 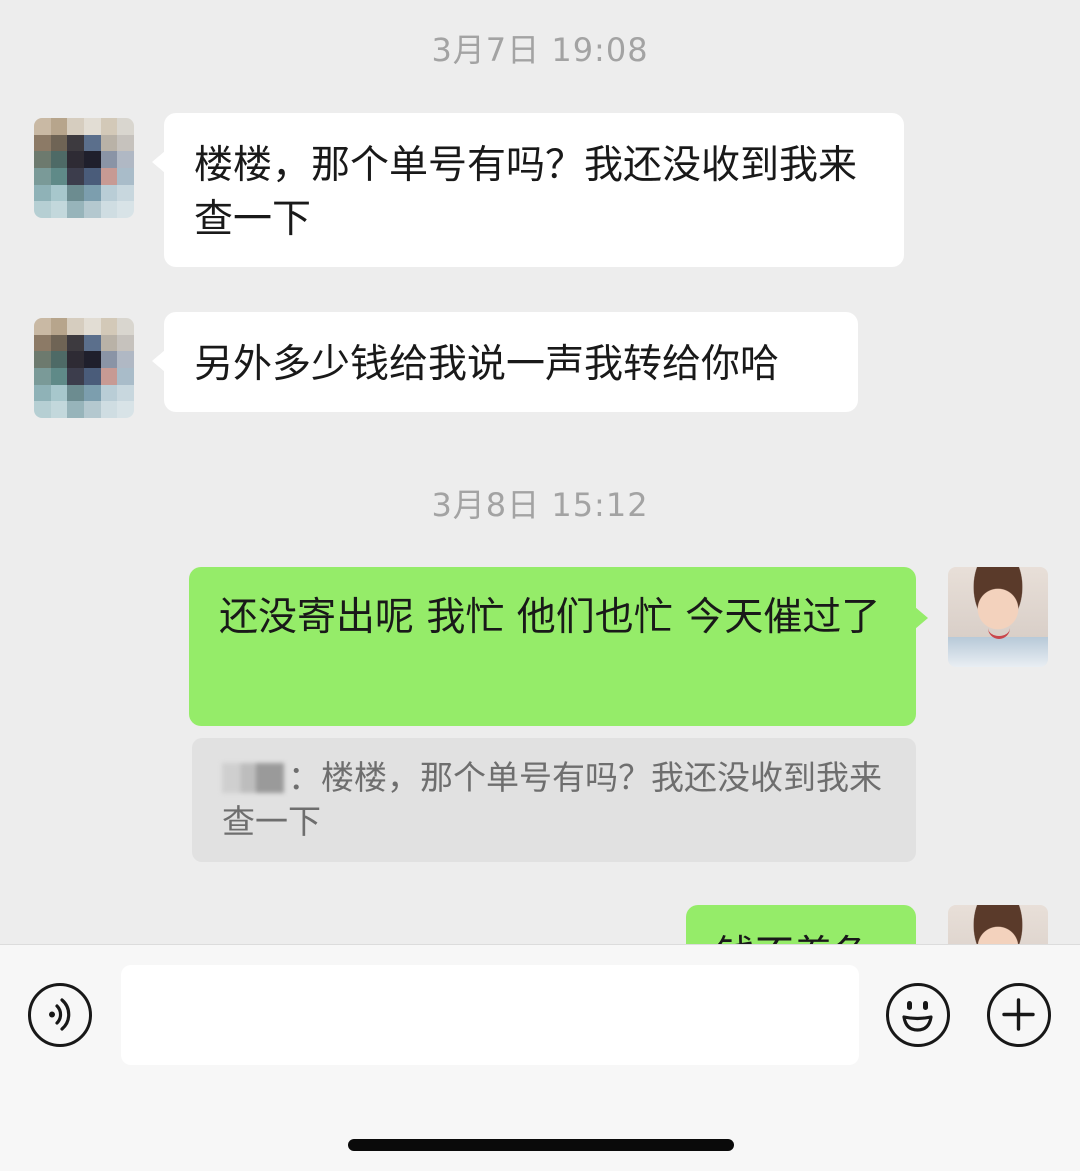 I want to click on timestamp: 3月7日 19:08, so click(x=540, y=50).